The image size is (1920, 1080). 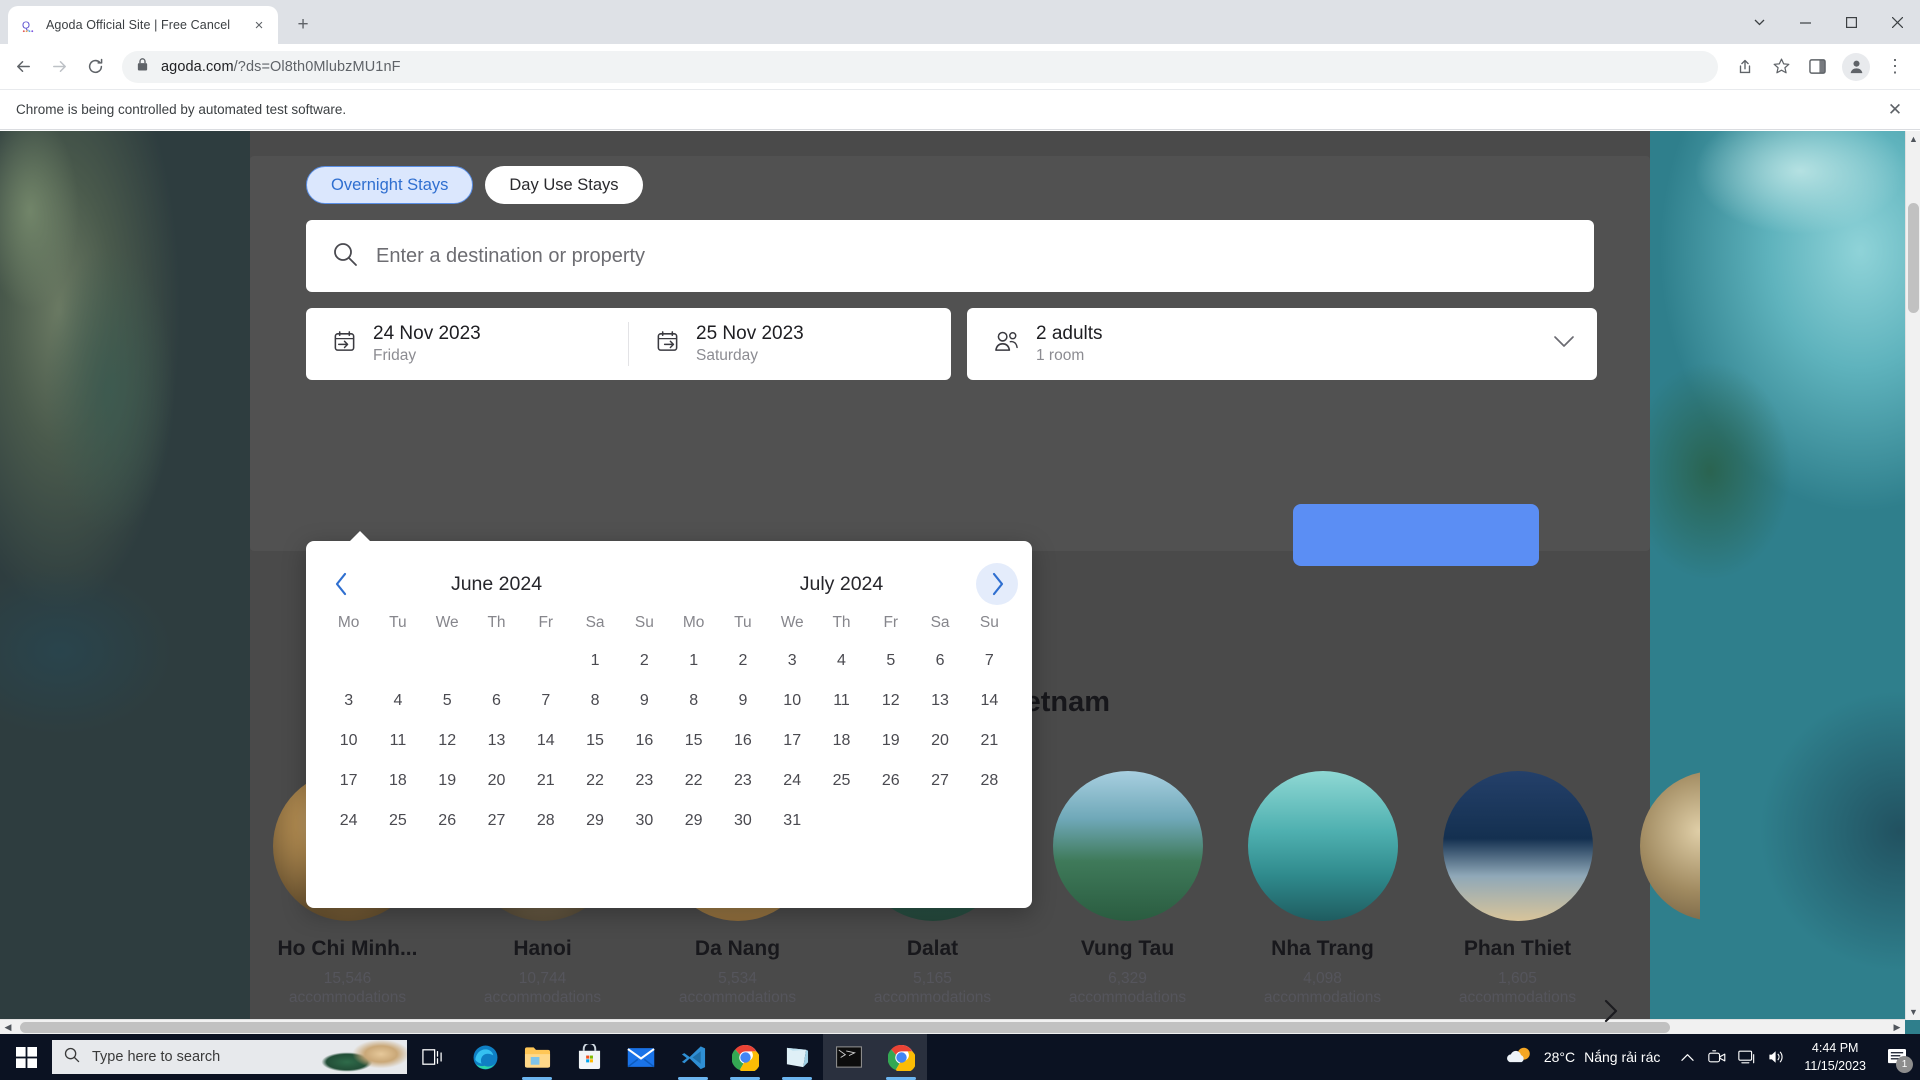 I want to click on calendar-day: 22, so click(x=594, y=781).